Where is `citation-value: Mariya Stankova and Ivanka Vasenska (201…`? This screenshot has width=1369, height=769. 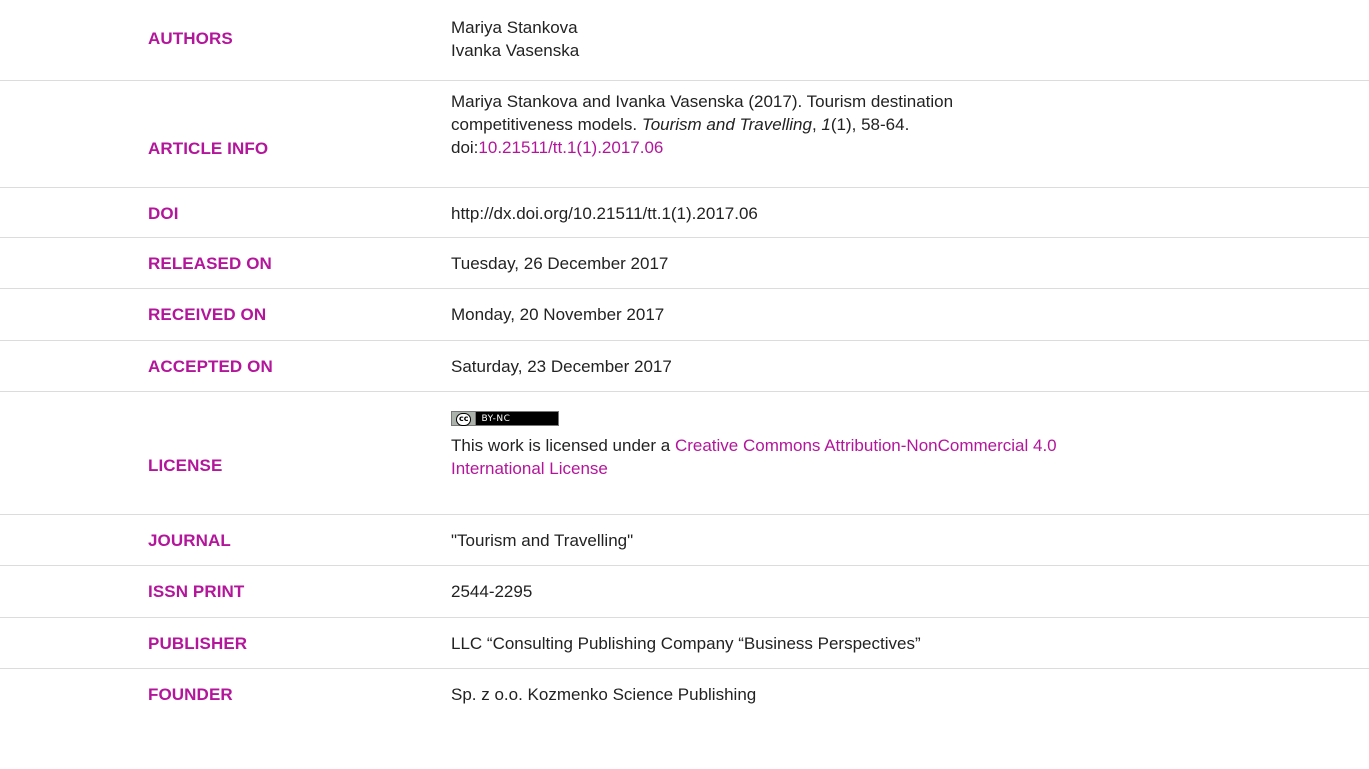
citation-value: Mariya Stankova and Ivanka Vasenska (201… is located at coordinates (910, 124).